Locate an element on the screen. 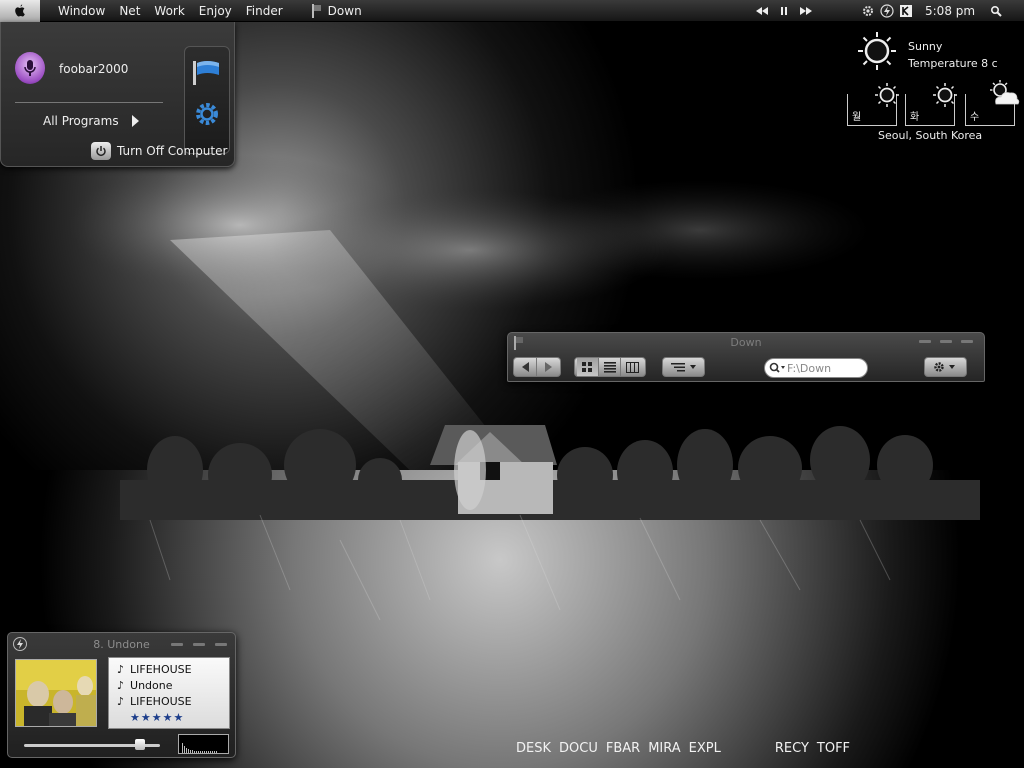 This screenshot has width=1024, height=768. forecast-day-1: 월 is located at coordinates (873, 104).